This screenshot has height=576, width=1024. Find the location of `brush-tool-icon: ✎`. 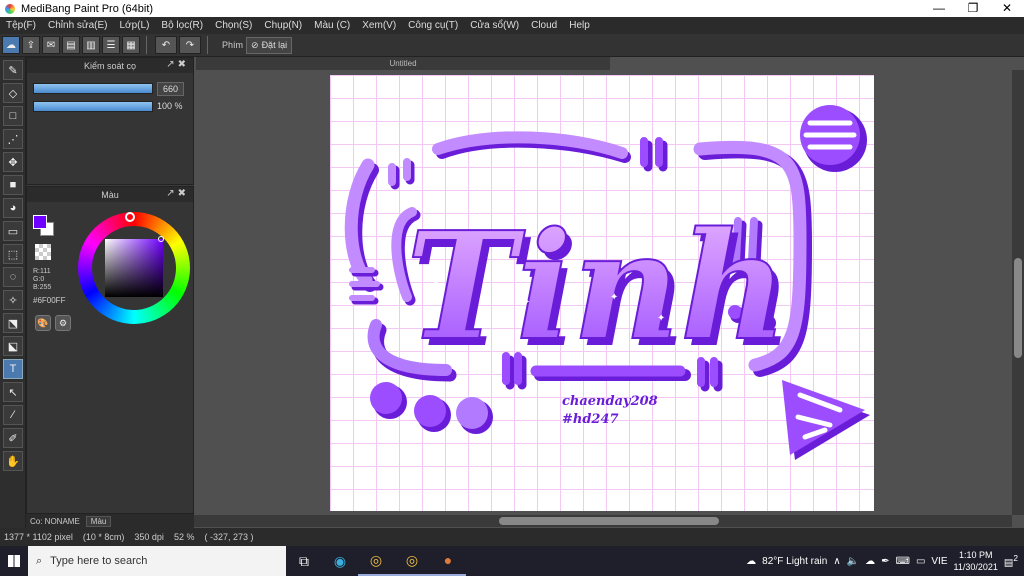

brush-tool-icon: ✎ is located at coordinates (13, 70).